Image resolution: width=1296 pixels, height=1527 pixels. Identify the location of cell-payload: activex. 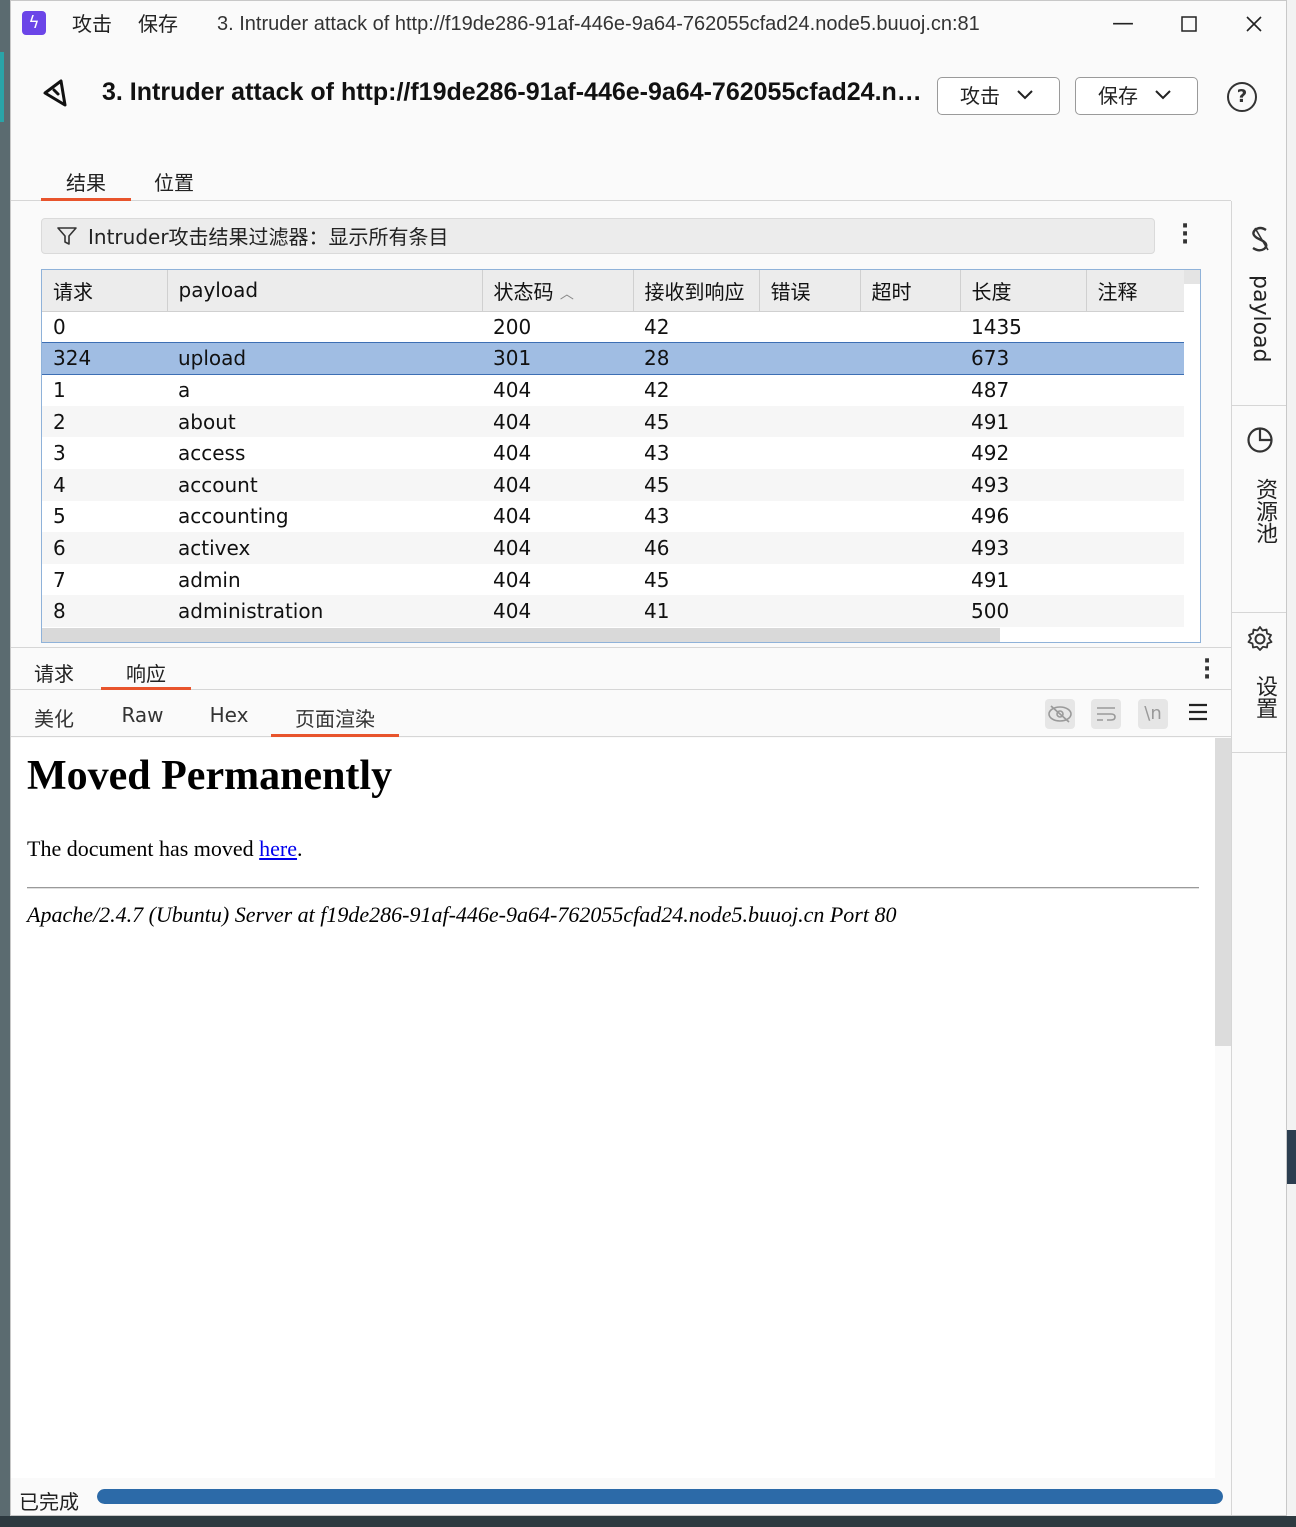
(324, 548).